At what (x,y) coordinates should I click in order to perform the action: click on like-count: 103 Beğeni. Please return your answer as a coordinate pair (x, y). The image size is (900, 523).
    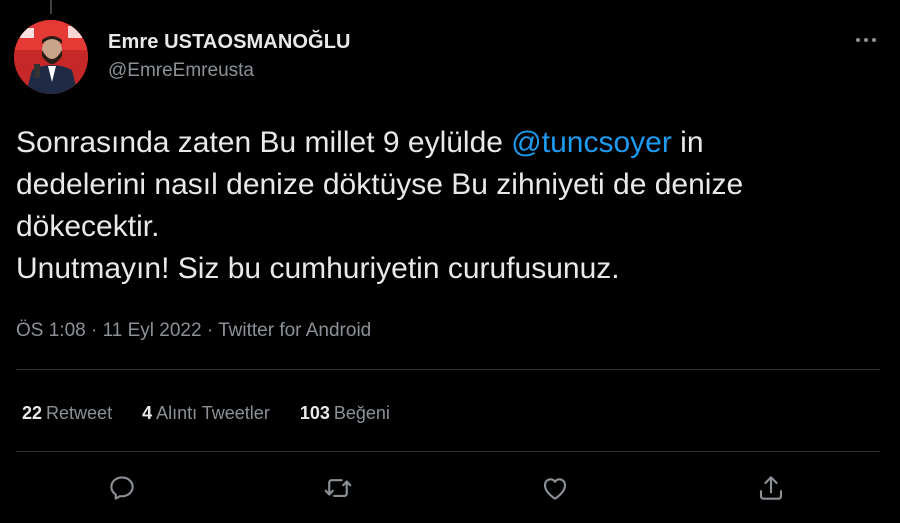
    Looking at the image, I should click on (345, 413).